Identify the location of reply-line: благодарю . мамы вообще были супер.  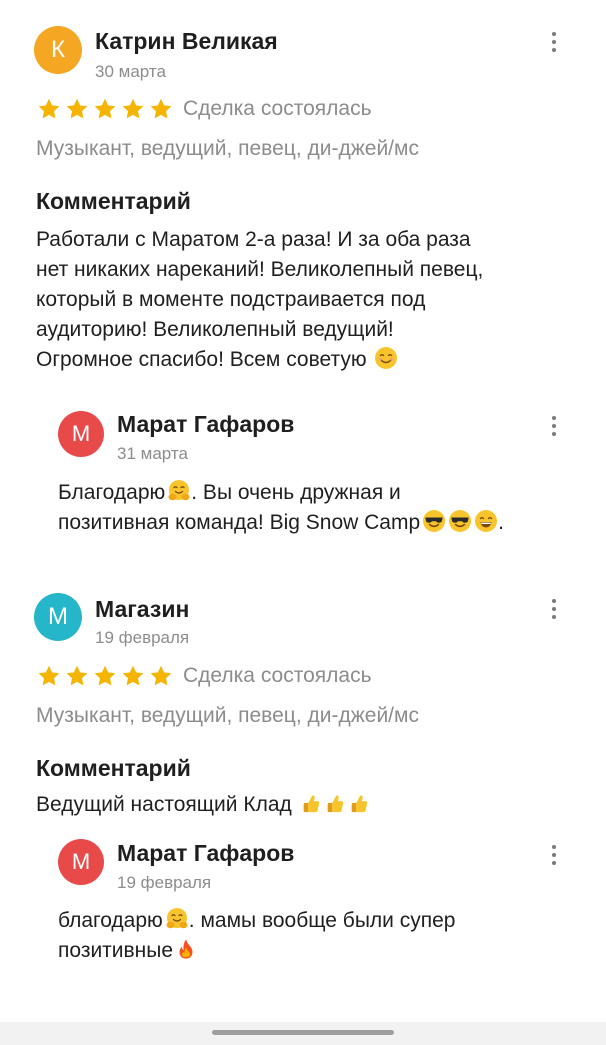
(256, 921).